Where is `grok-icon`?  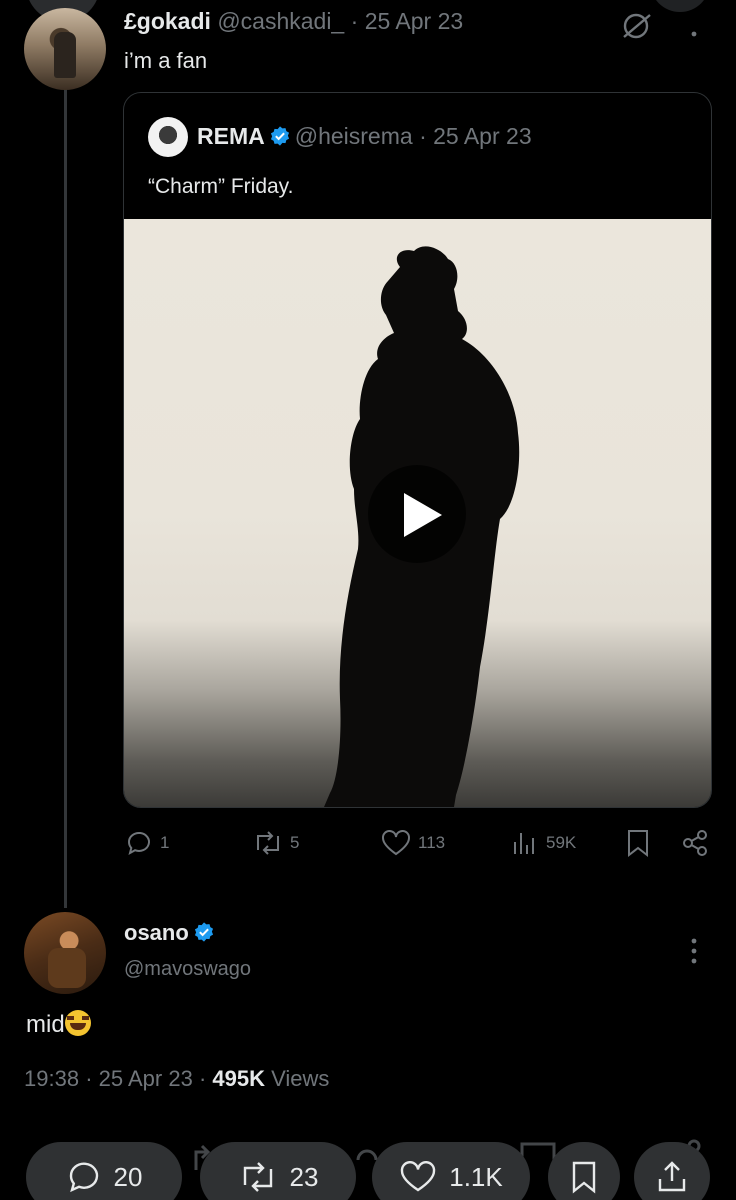
grok-icon is located at coordinates (637, 26).